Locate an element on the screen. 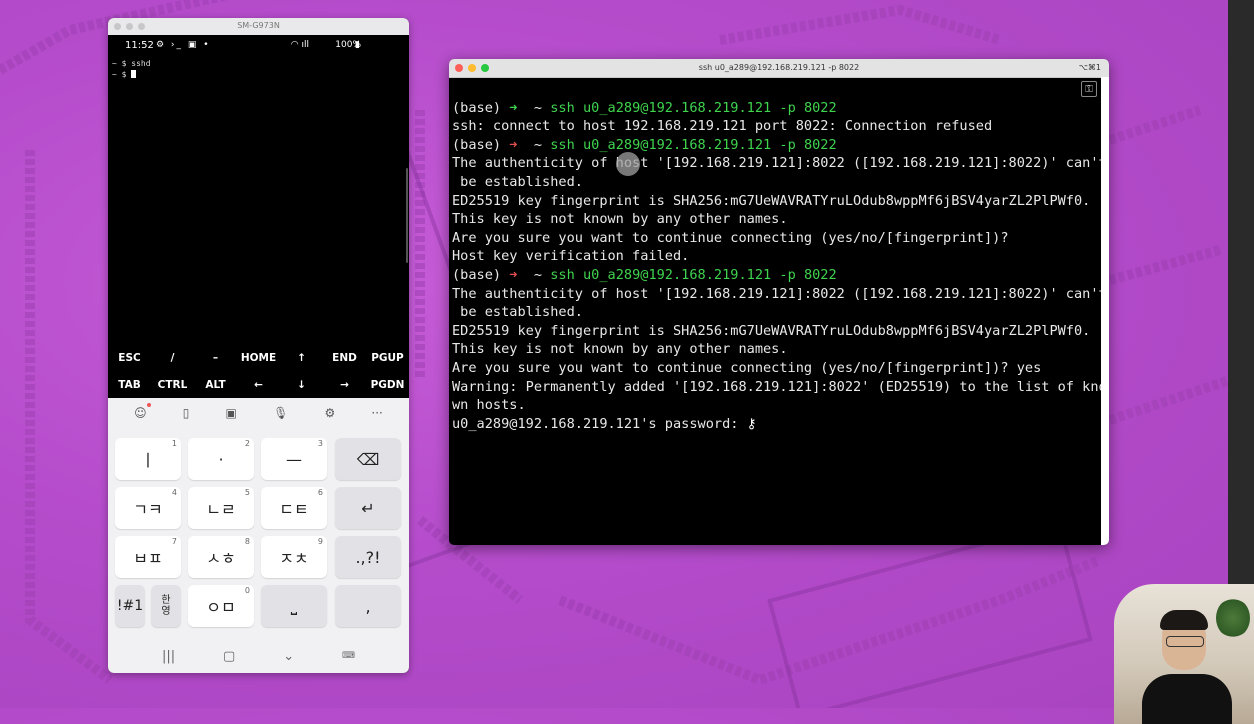  output-line: wn hosts. is located at coordinates (489, 405).